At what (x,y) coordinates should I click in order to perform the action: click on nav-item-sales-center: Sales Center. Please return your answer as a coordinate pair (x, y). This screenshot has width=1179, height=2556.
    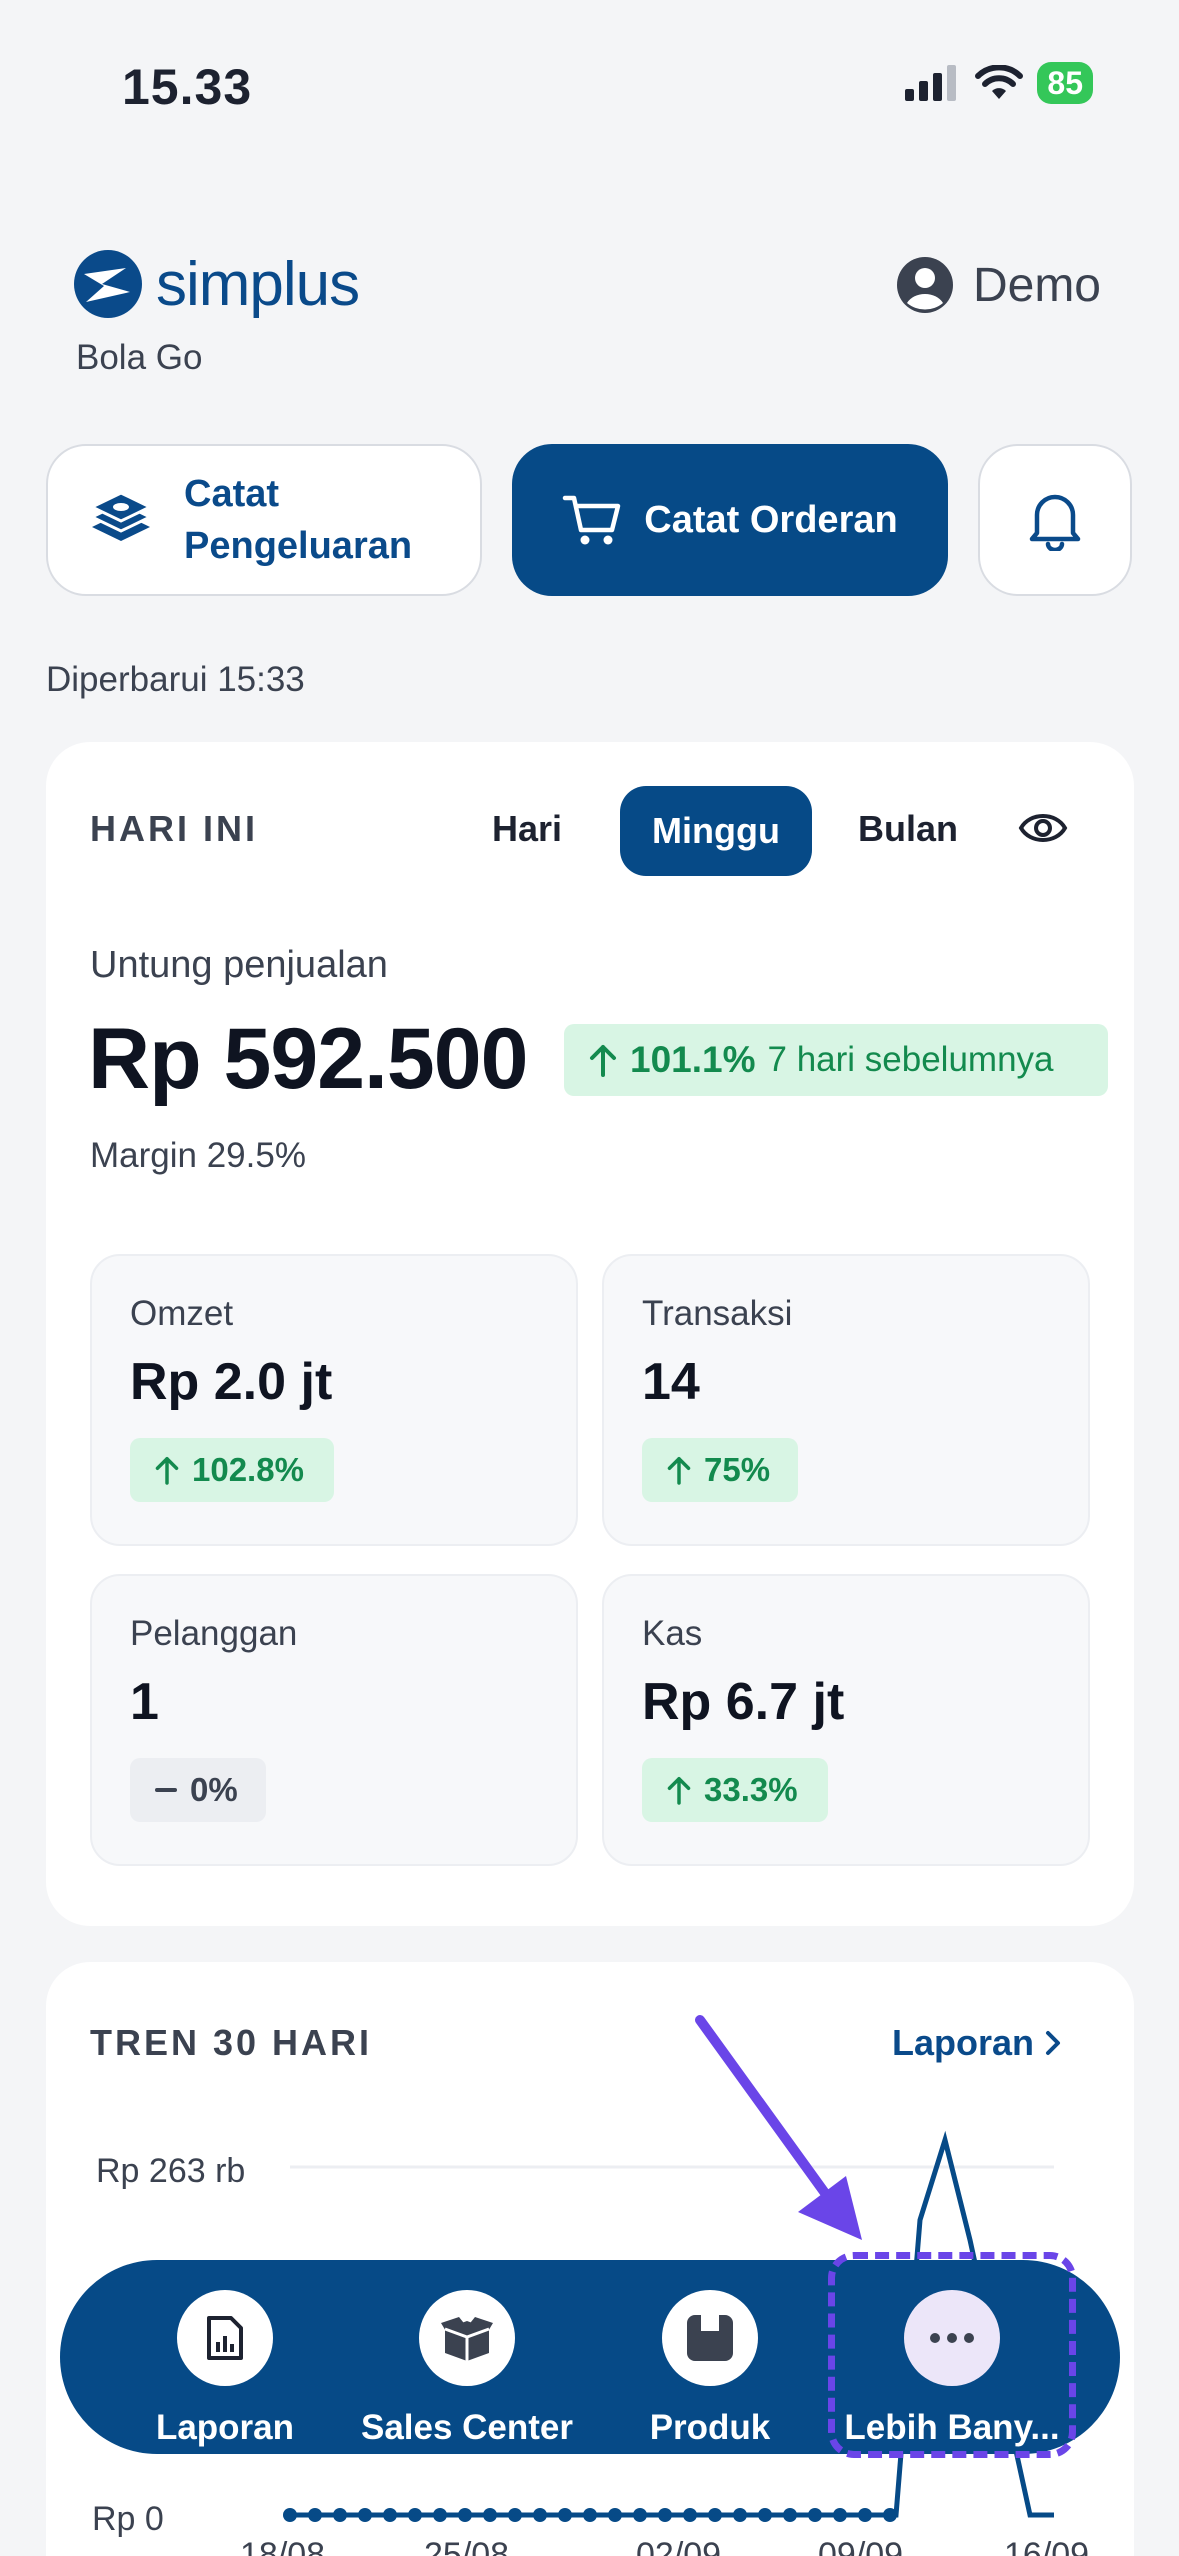
    Looking at the image, I should click on (467, 2369).